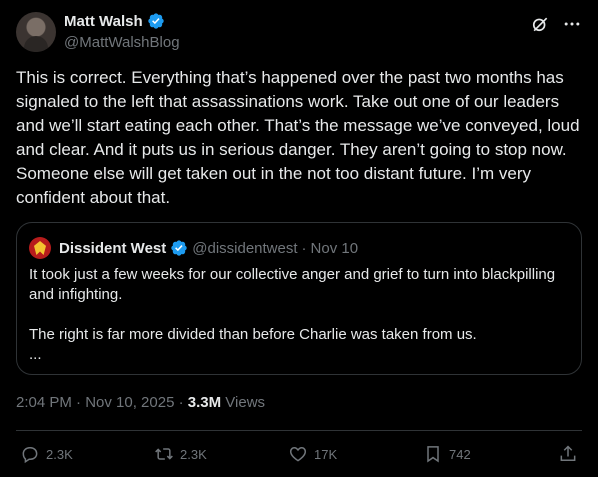 This screenshot has width=598, height=477. I want to click on quoted-post-header: Dissident West @dissidentwest · Nov 10, so click(193, 248).